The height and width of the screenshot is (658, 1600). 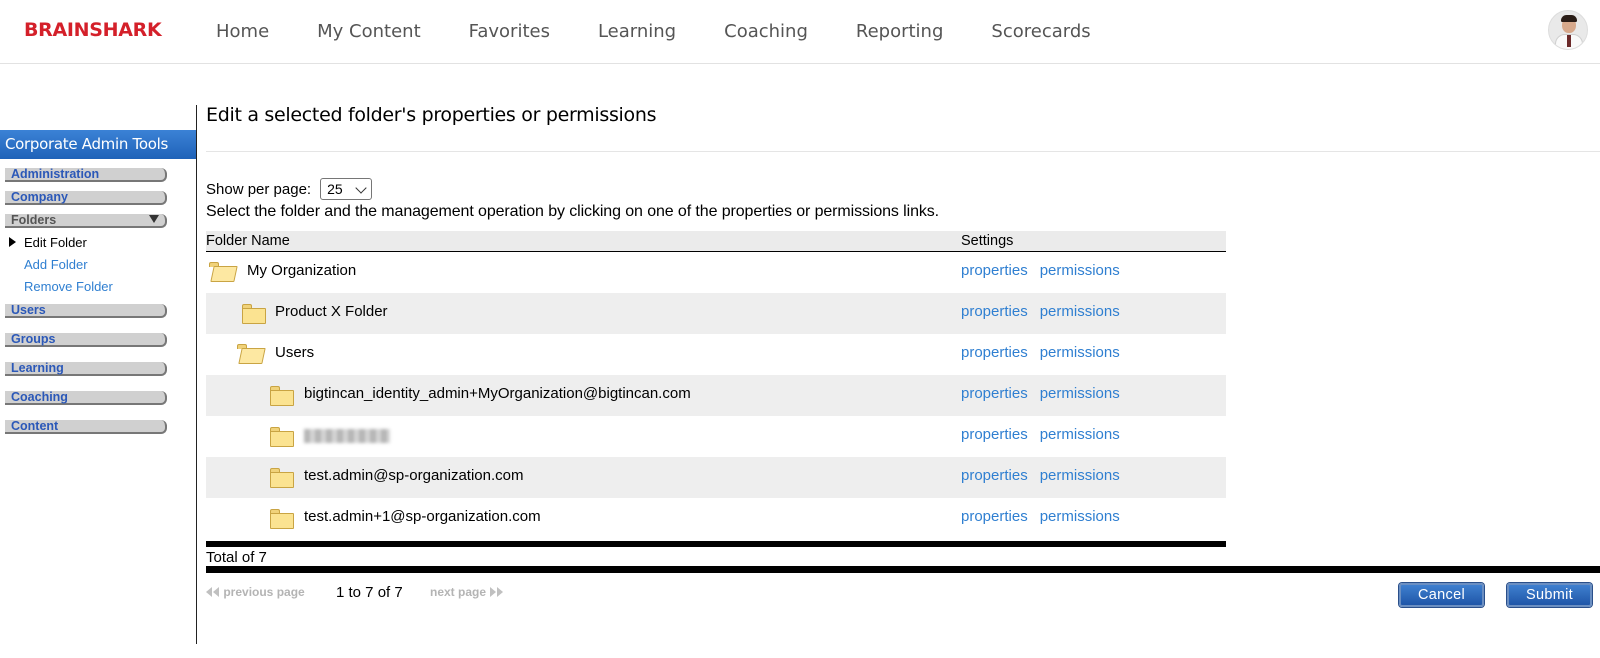 What do you see at coordinates (39, 197) in the screenshot?
I see `sidebar-group-label: Company` at bounding box center [39, 197].